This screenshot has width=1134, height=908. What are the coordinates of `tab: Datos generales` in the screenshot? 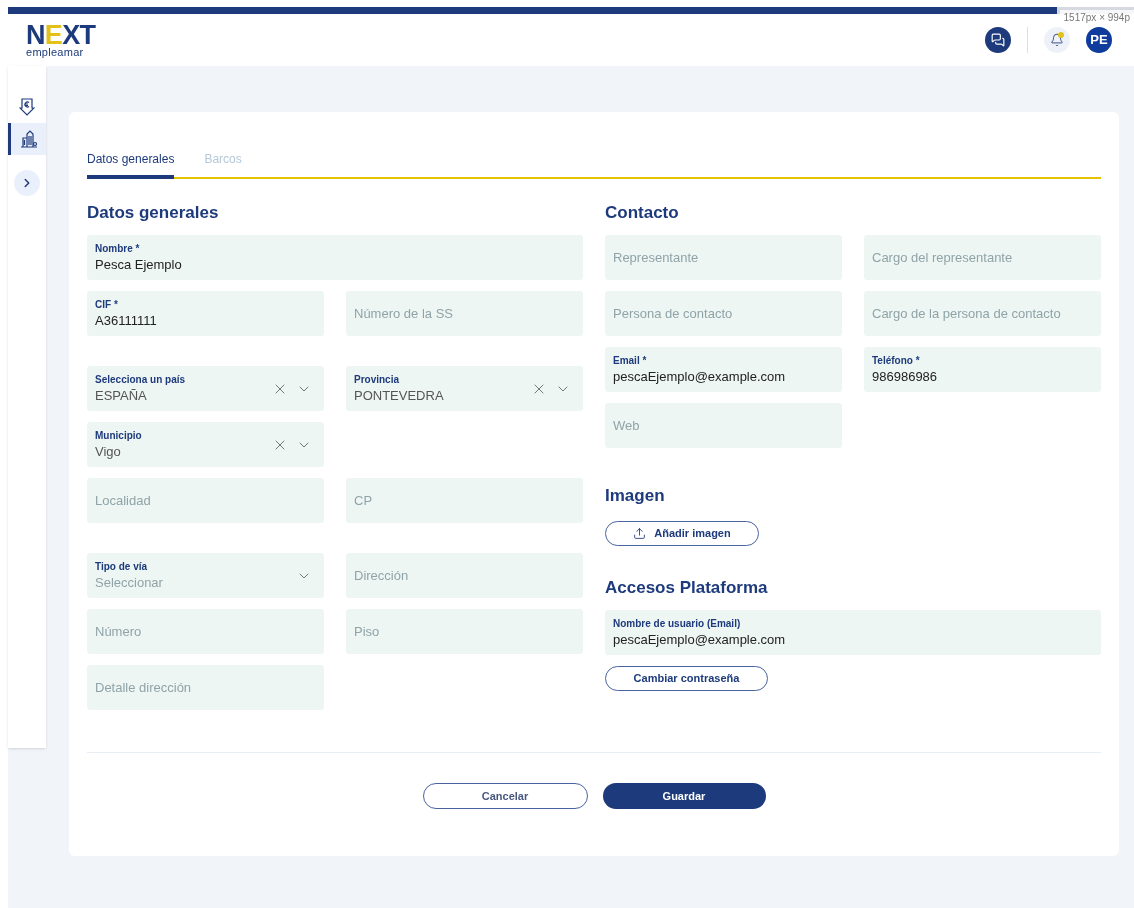 It's located at (131, 164).